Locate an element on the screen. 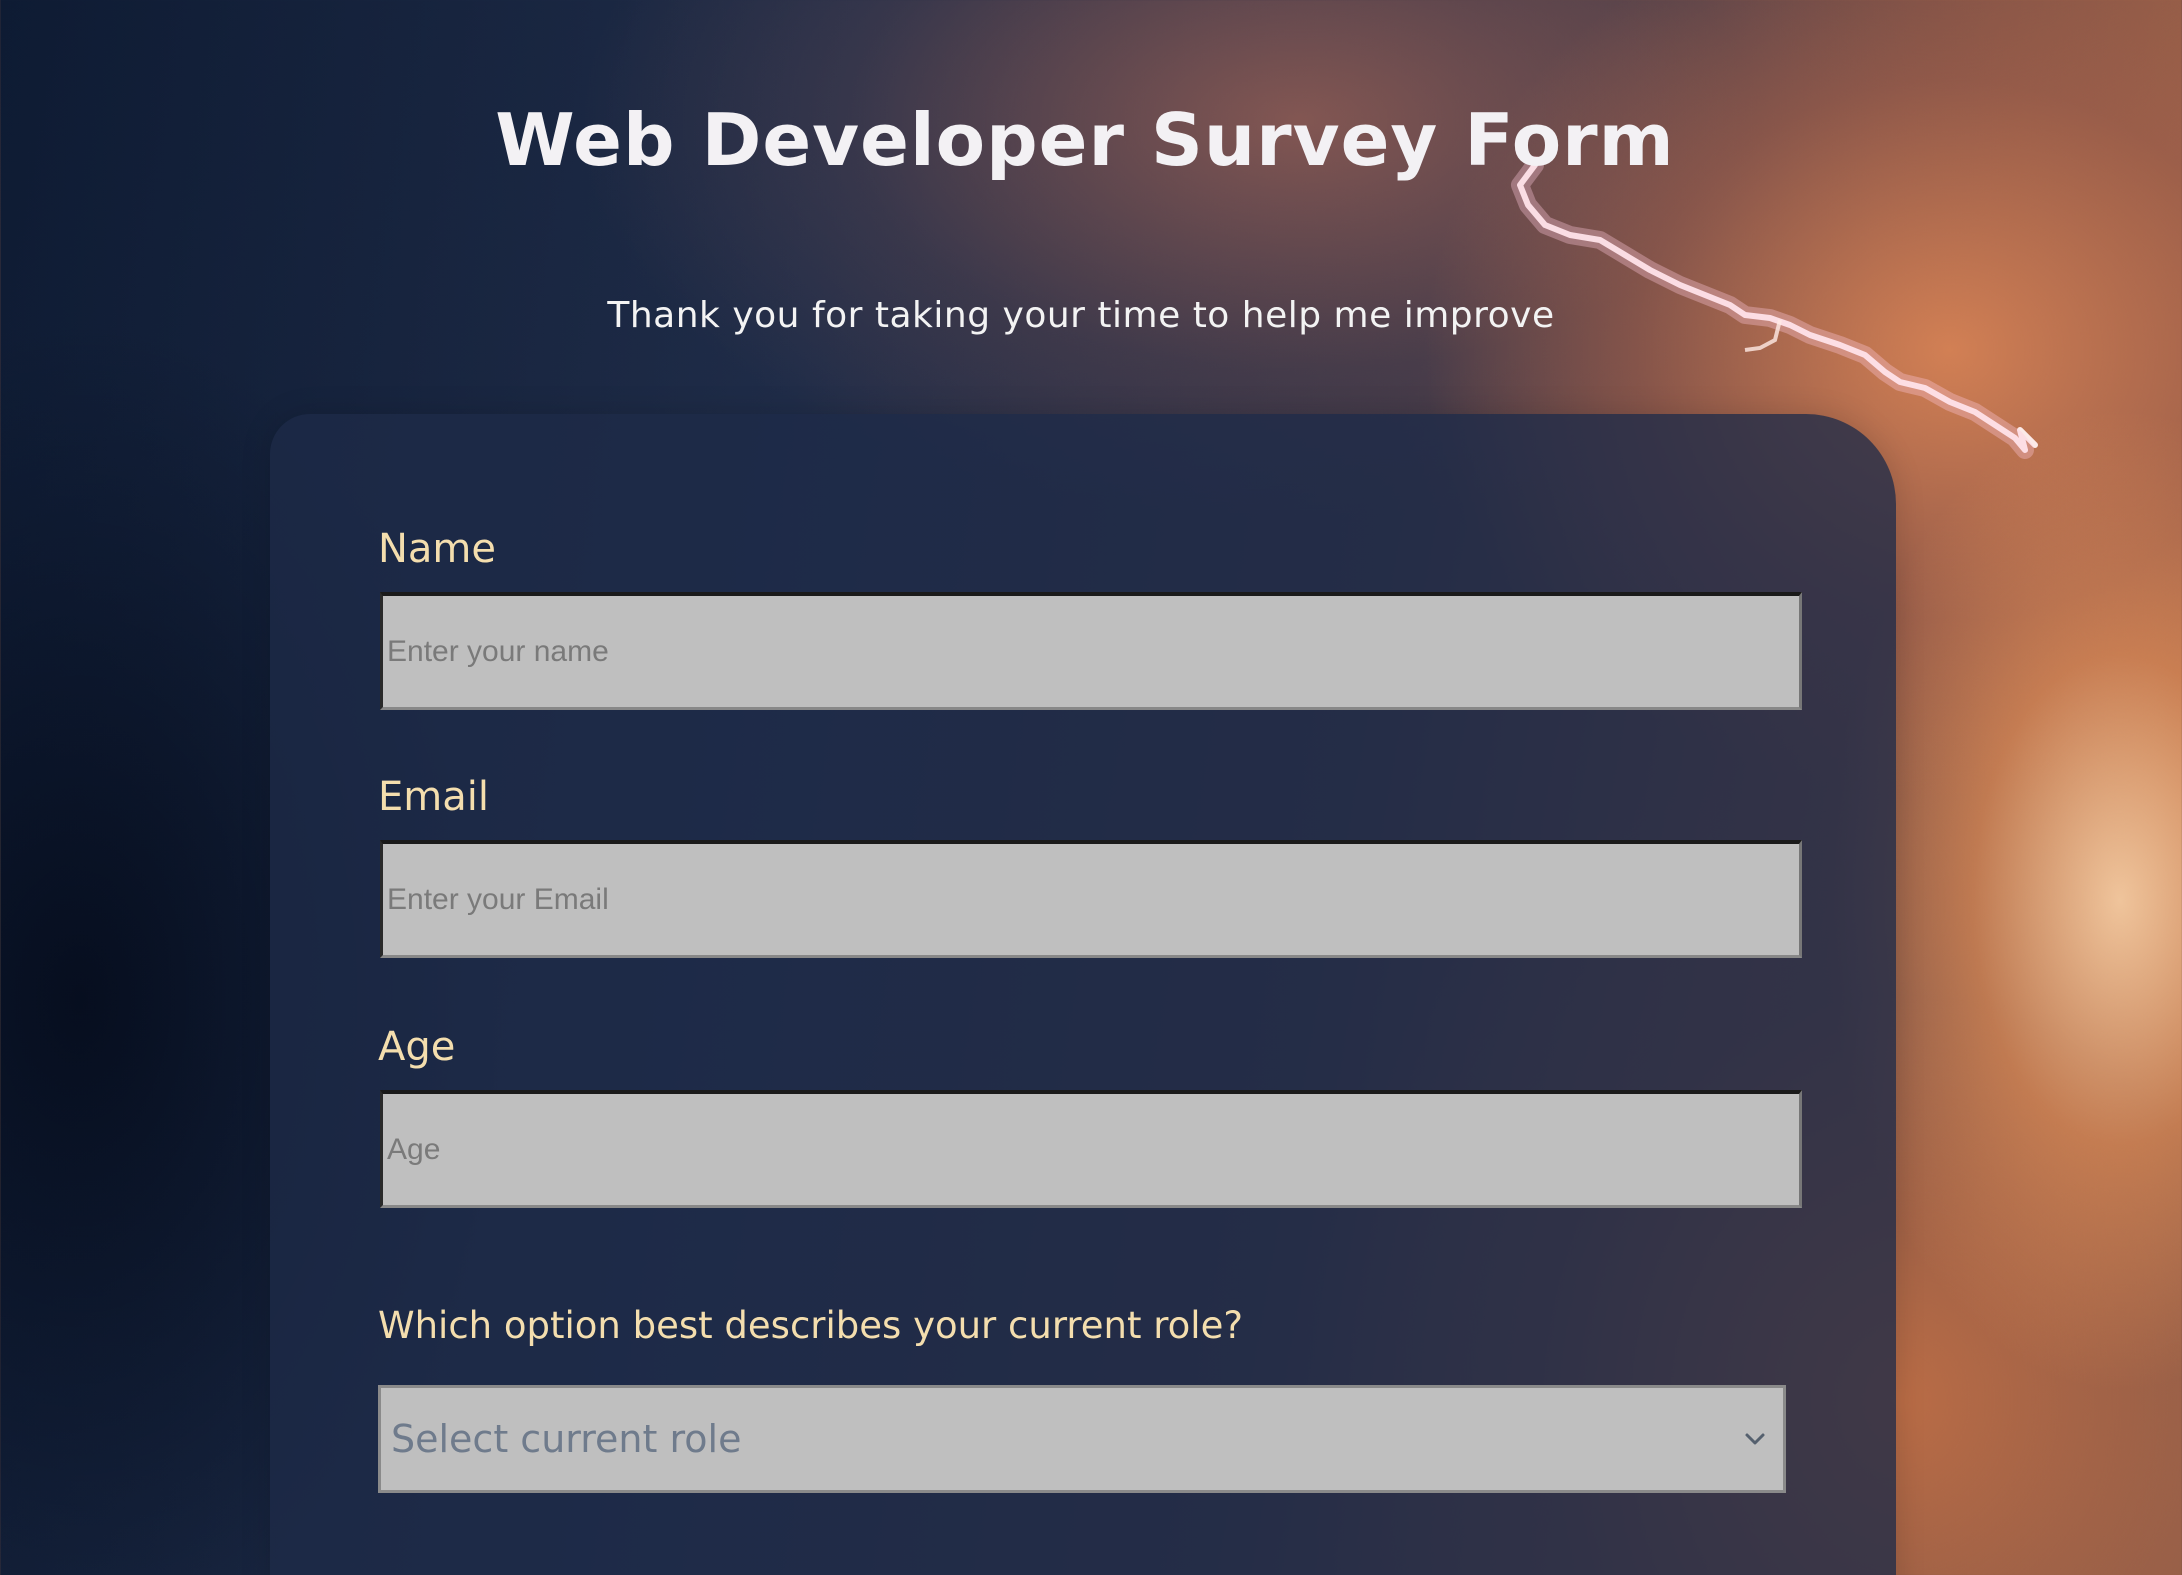 This screenshot has height=1575, width=2182. email-label: Email is located at coordinates (433, 797).